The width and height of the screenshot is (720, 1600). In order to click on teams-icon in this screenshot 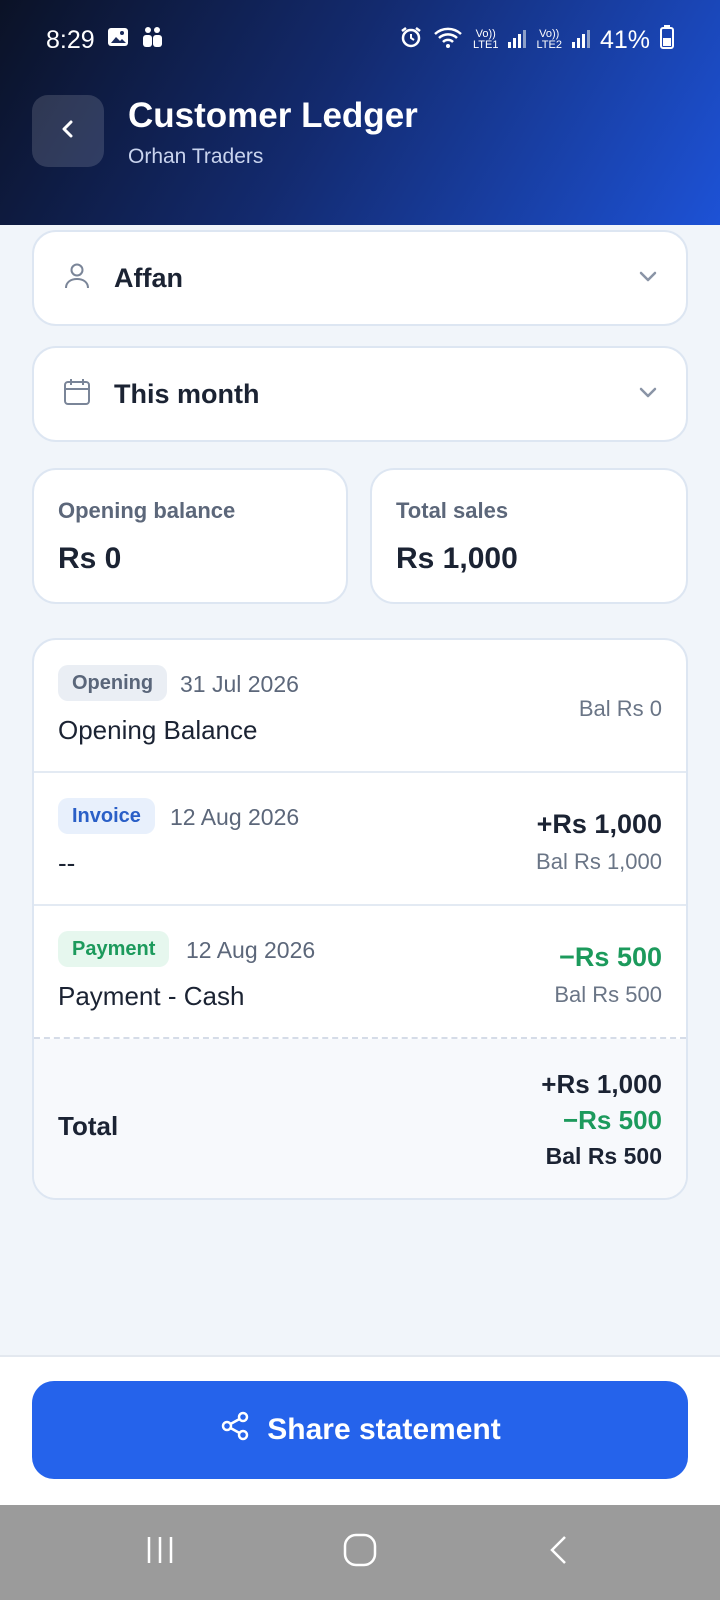, I will do `click(153, 40)`.